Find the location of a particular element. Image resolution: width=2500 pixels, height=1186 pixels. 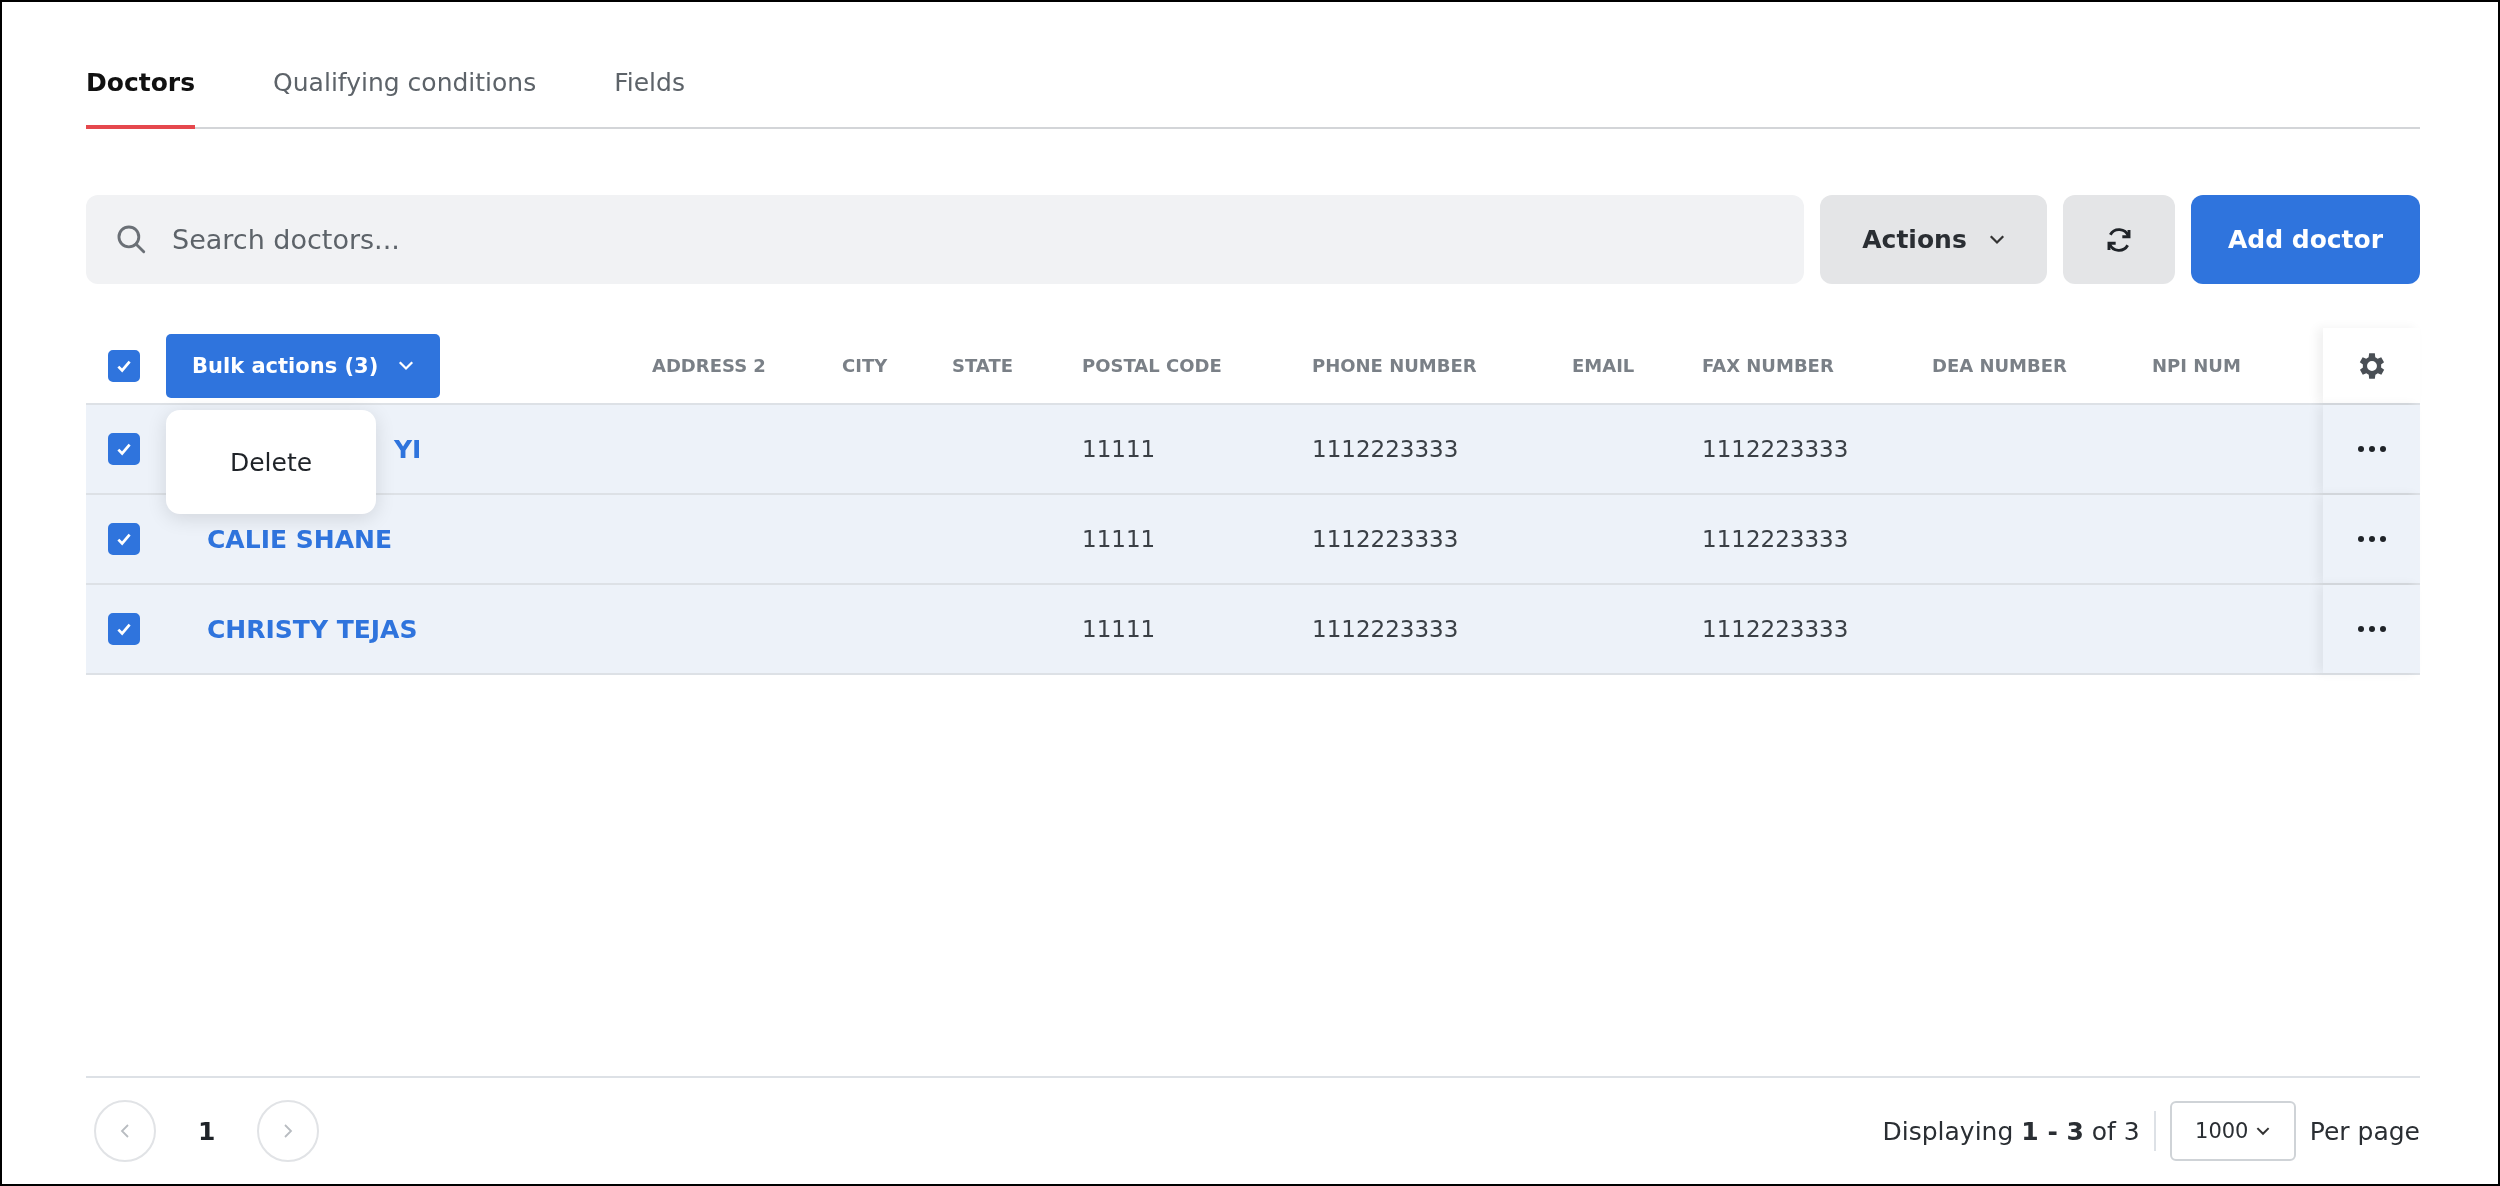

chevron-left-icon is located at coordinates (125, 1131).